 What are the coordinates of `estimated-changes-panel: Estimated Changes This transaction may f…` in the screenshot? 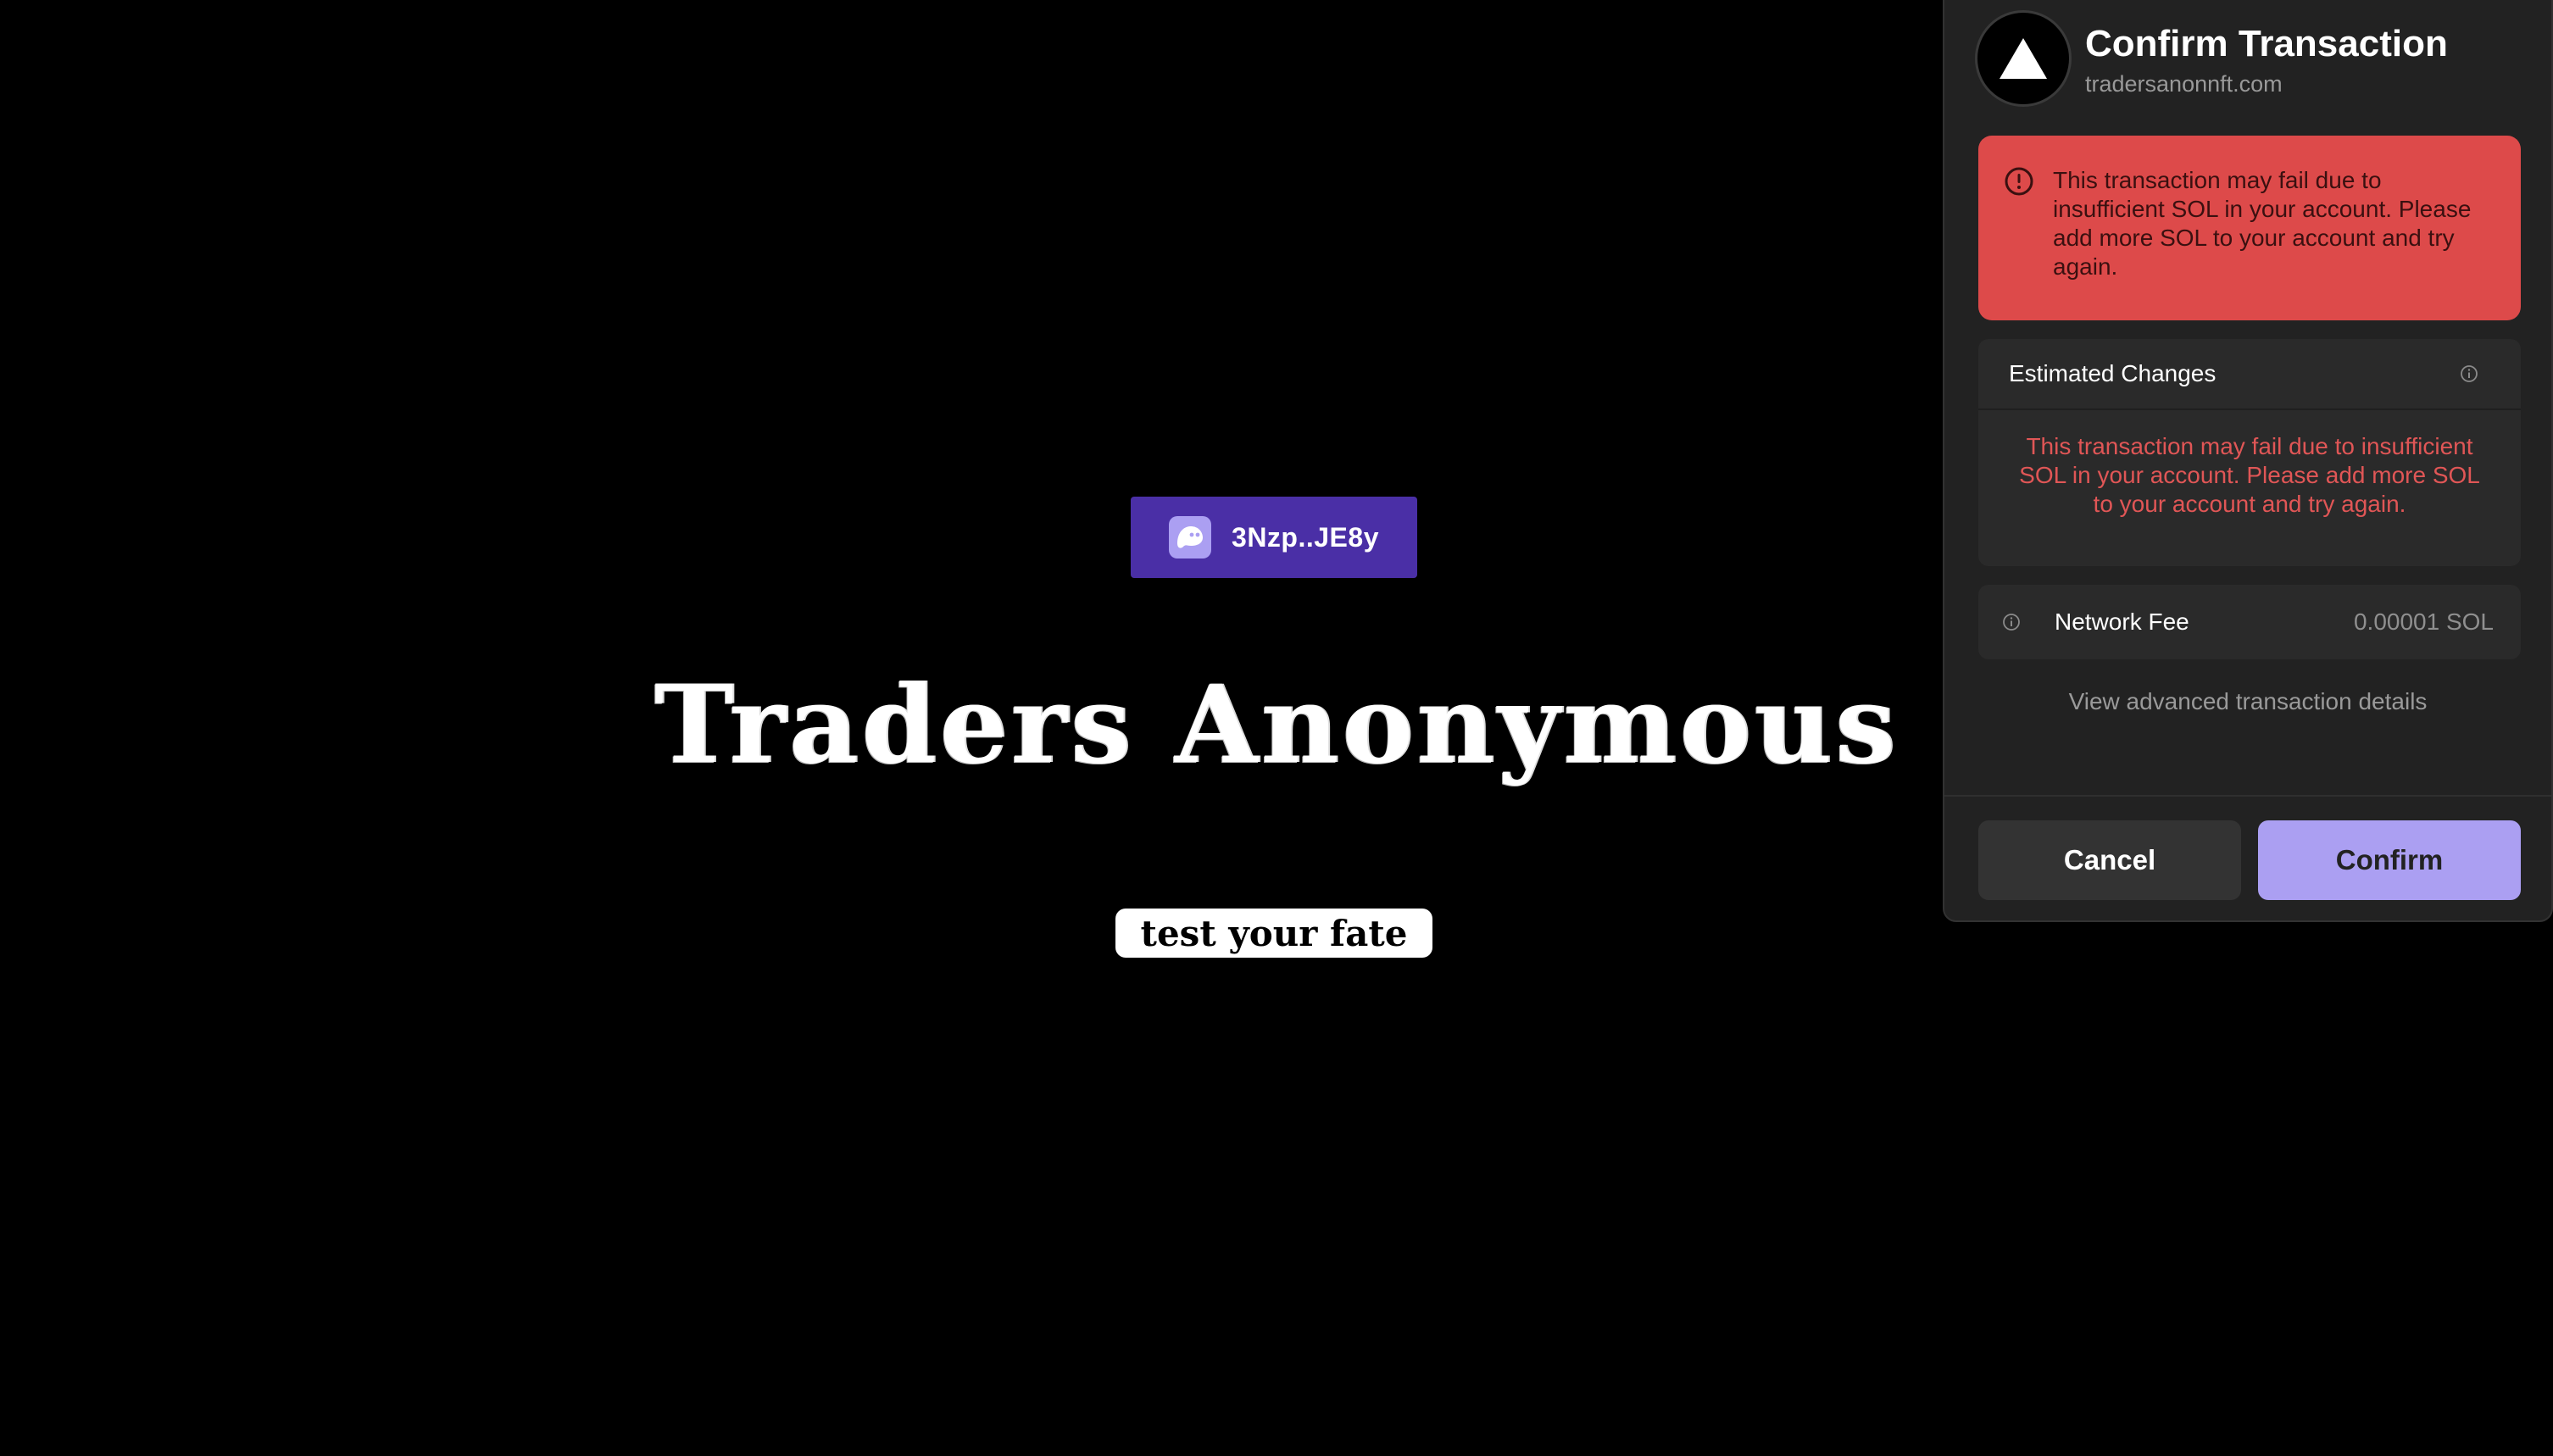 It's located at (2249, 453).